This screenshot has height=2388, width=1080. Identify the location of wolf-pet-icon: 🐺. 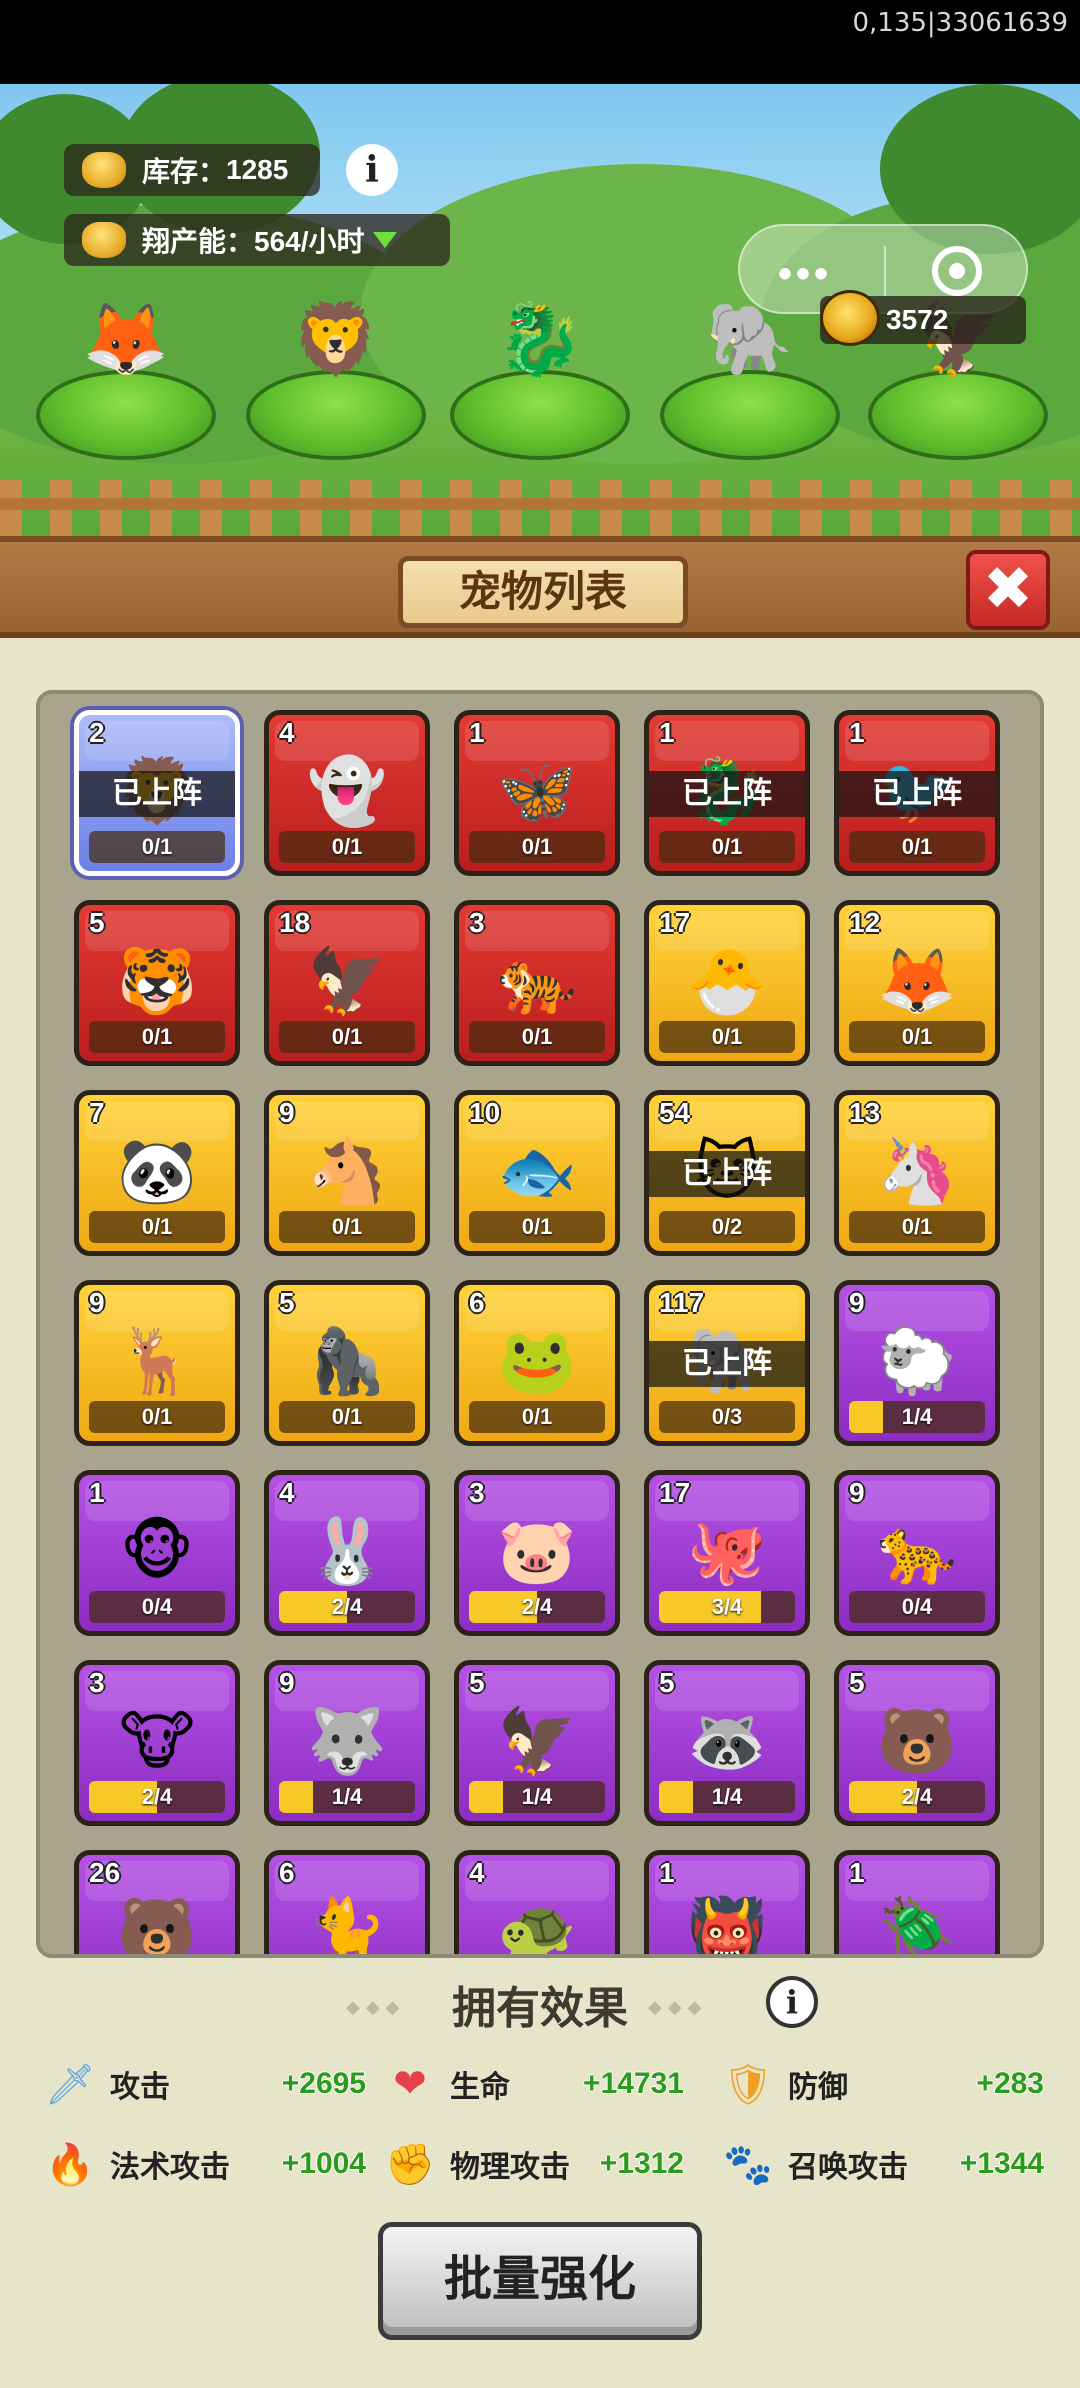
(347, 1740).